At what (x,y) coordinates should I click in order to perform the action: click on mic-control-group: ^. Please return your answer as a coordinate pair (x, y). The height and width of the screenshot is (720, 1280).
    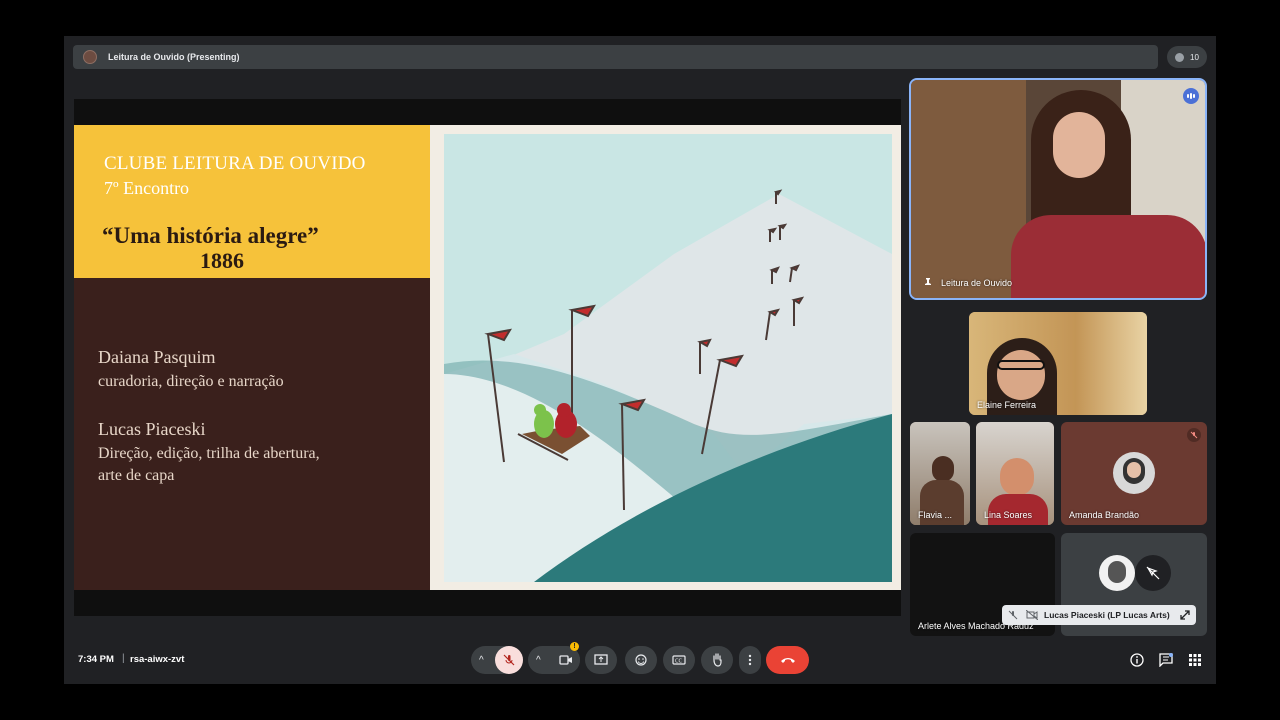
    Looking at the image, I should click on (497, 660).